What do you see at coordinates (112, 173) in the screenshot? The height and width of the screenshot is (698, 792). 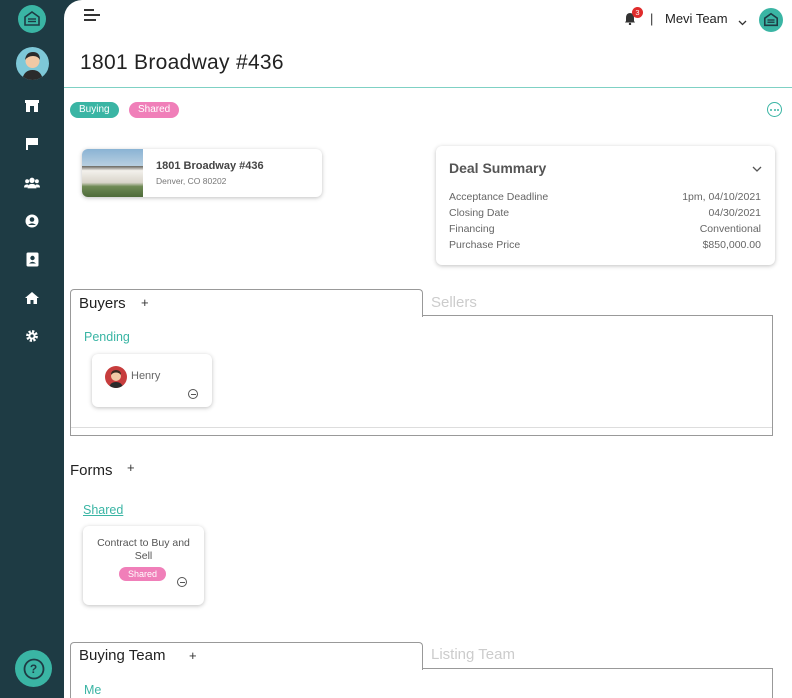 I see `property-photo` at bounding box center [112, 173].